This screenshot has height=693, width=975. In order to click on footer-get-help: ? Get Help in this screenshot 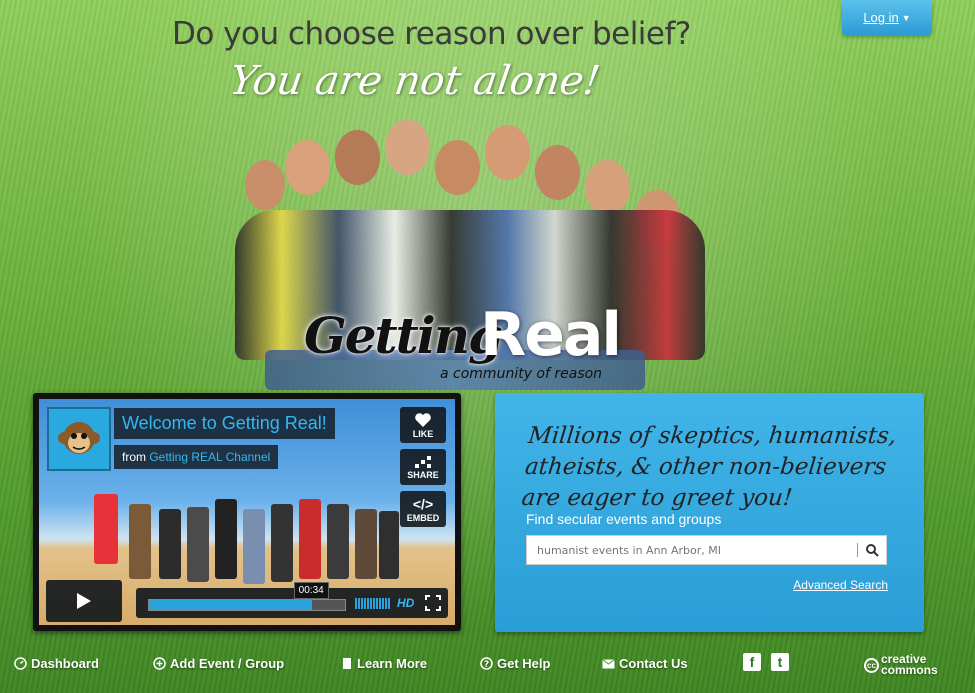, I will do `click(515, 663)`.